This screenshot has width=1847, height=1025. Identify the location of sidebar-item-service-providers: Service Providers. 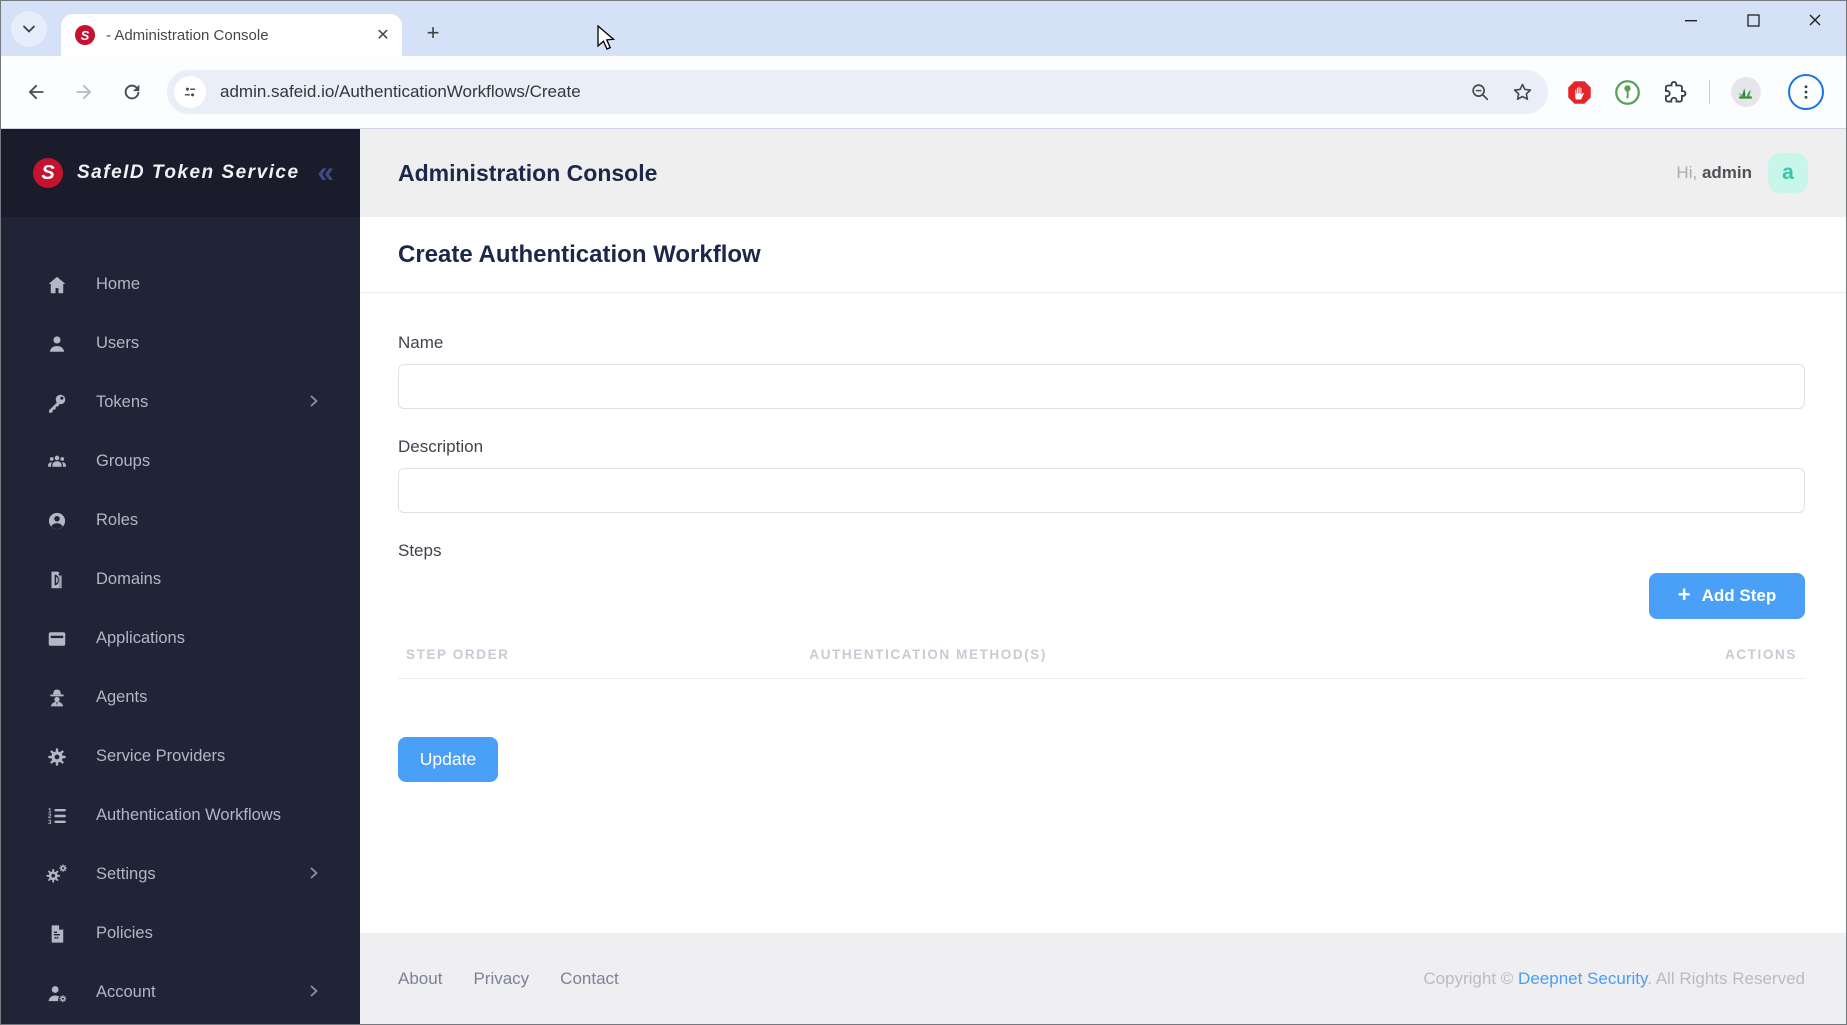
(180, 756).